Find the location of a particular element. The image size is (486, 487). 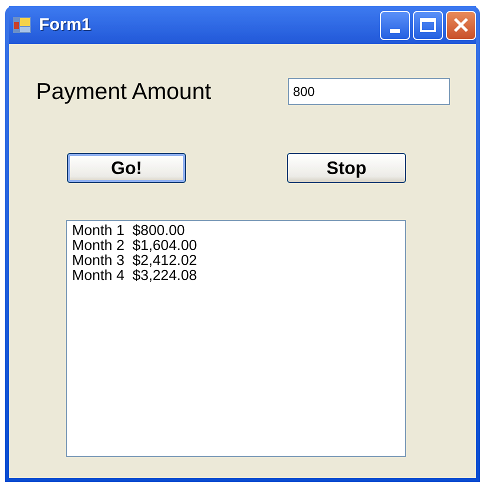

maximize-button is located at coordinates (428, 25).